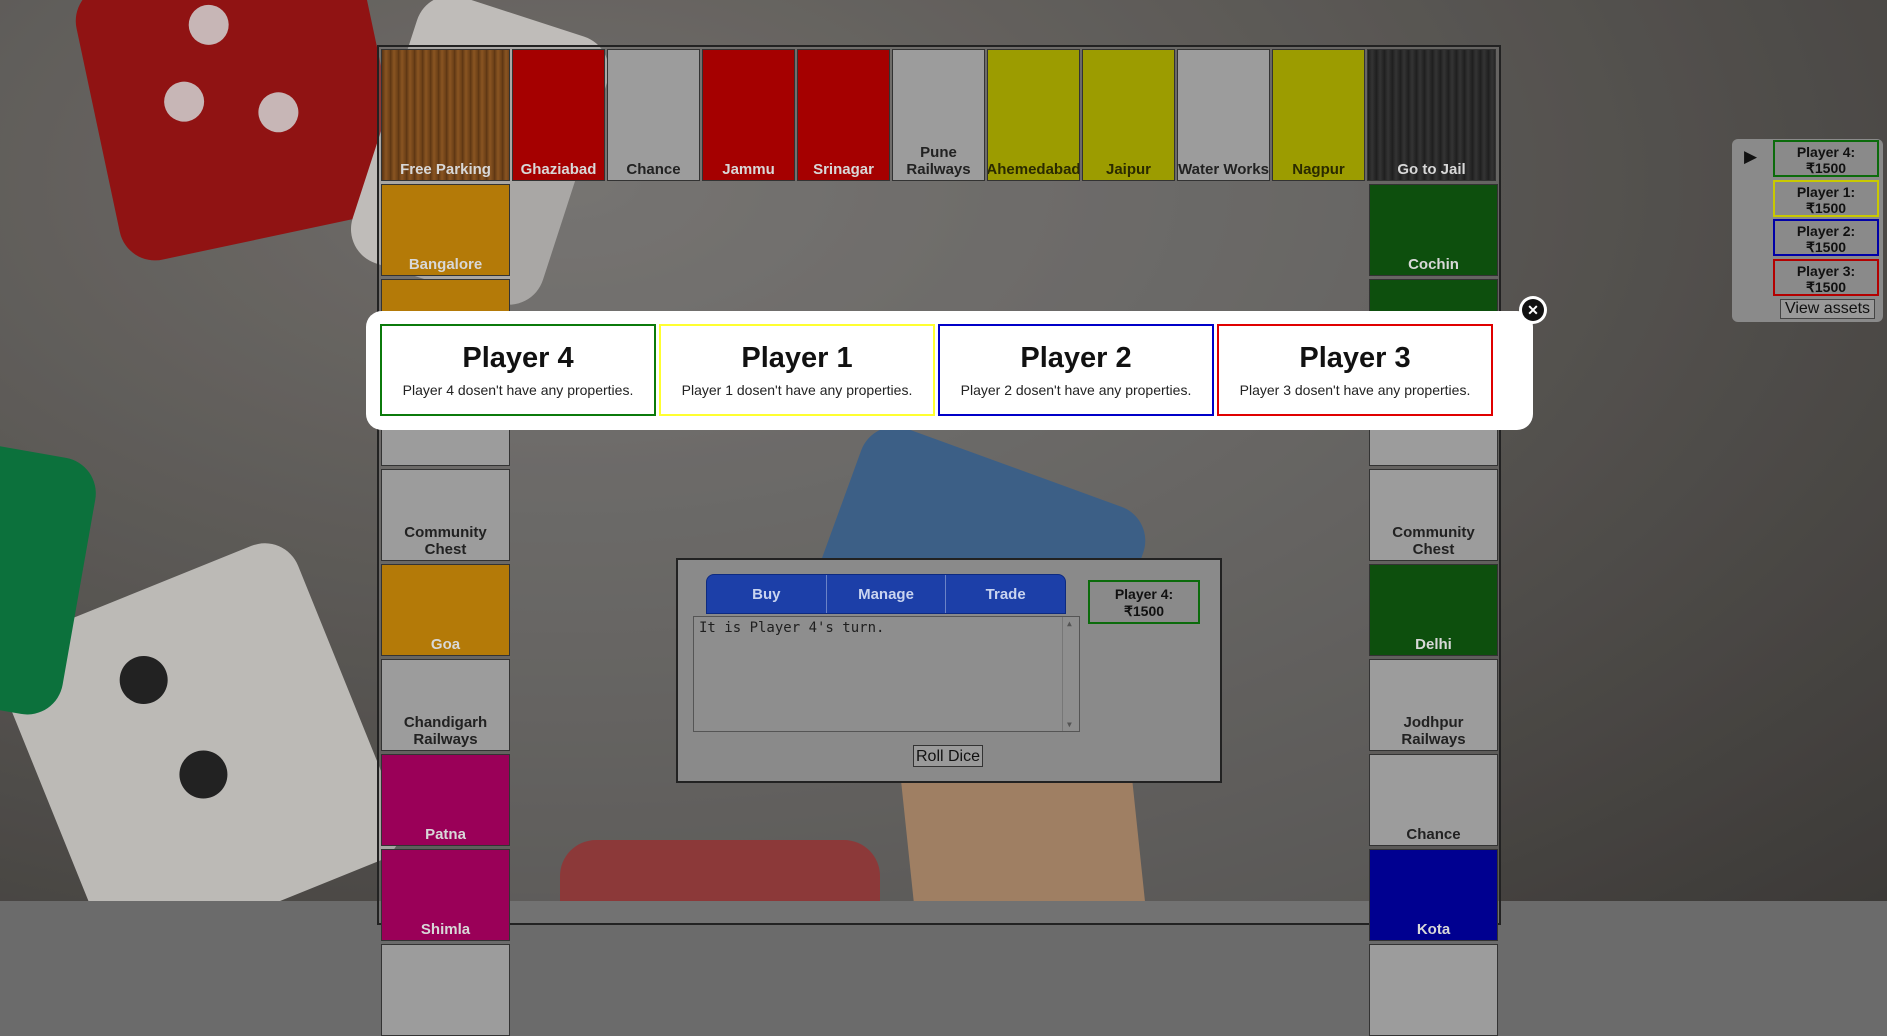  What do you see at coordinates (1223, 115) in the screenshot?
I see `board-space: Water Works` at bounding box center [1223, 115].